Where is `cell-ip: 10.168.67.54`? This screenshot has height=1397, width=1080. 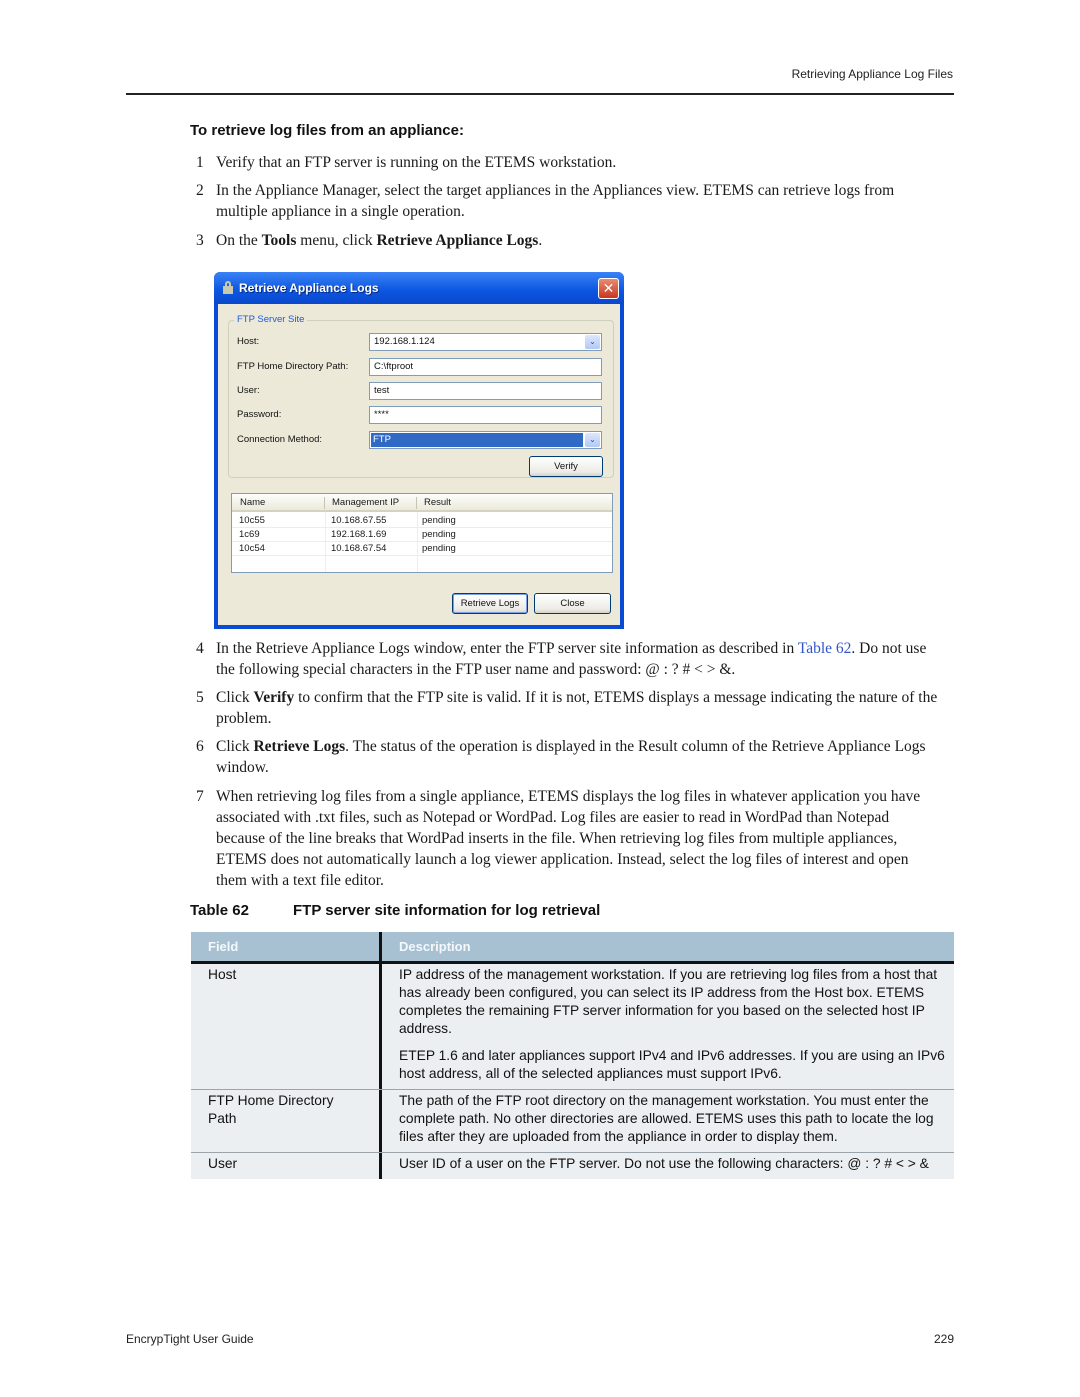 cell-ip: 10.168.67.54 is located at coordinates (359, 548).